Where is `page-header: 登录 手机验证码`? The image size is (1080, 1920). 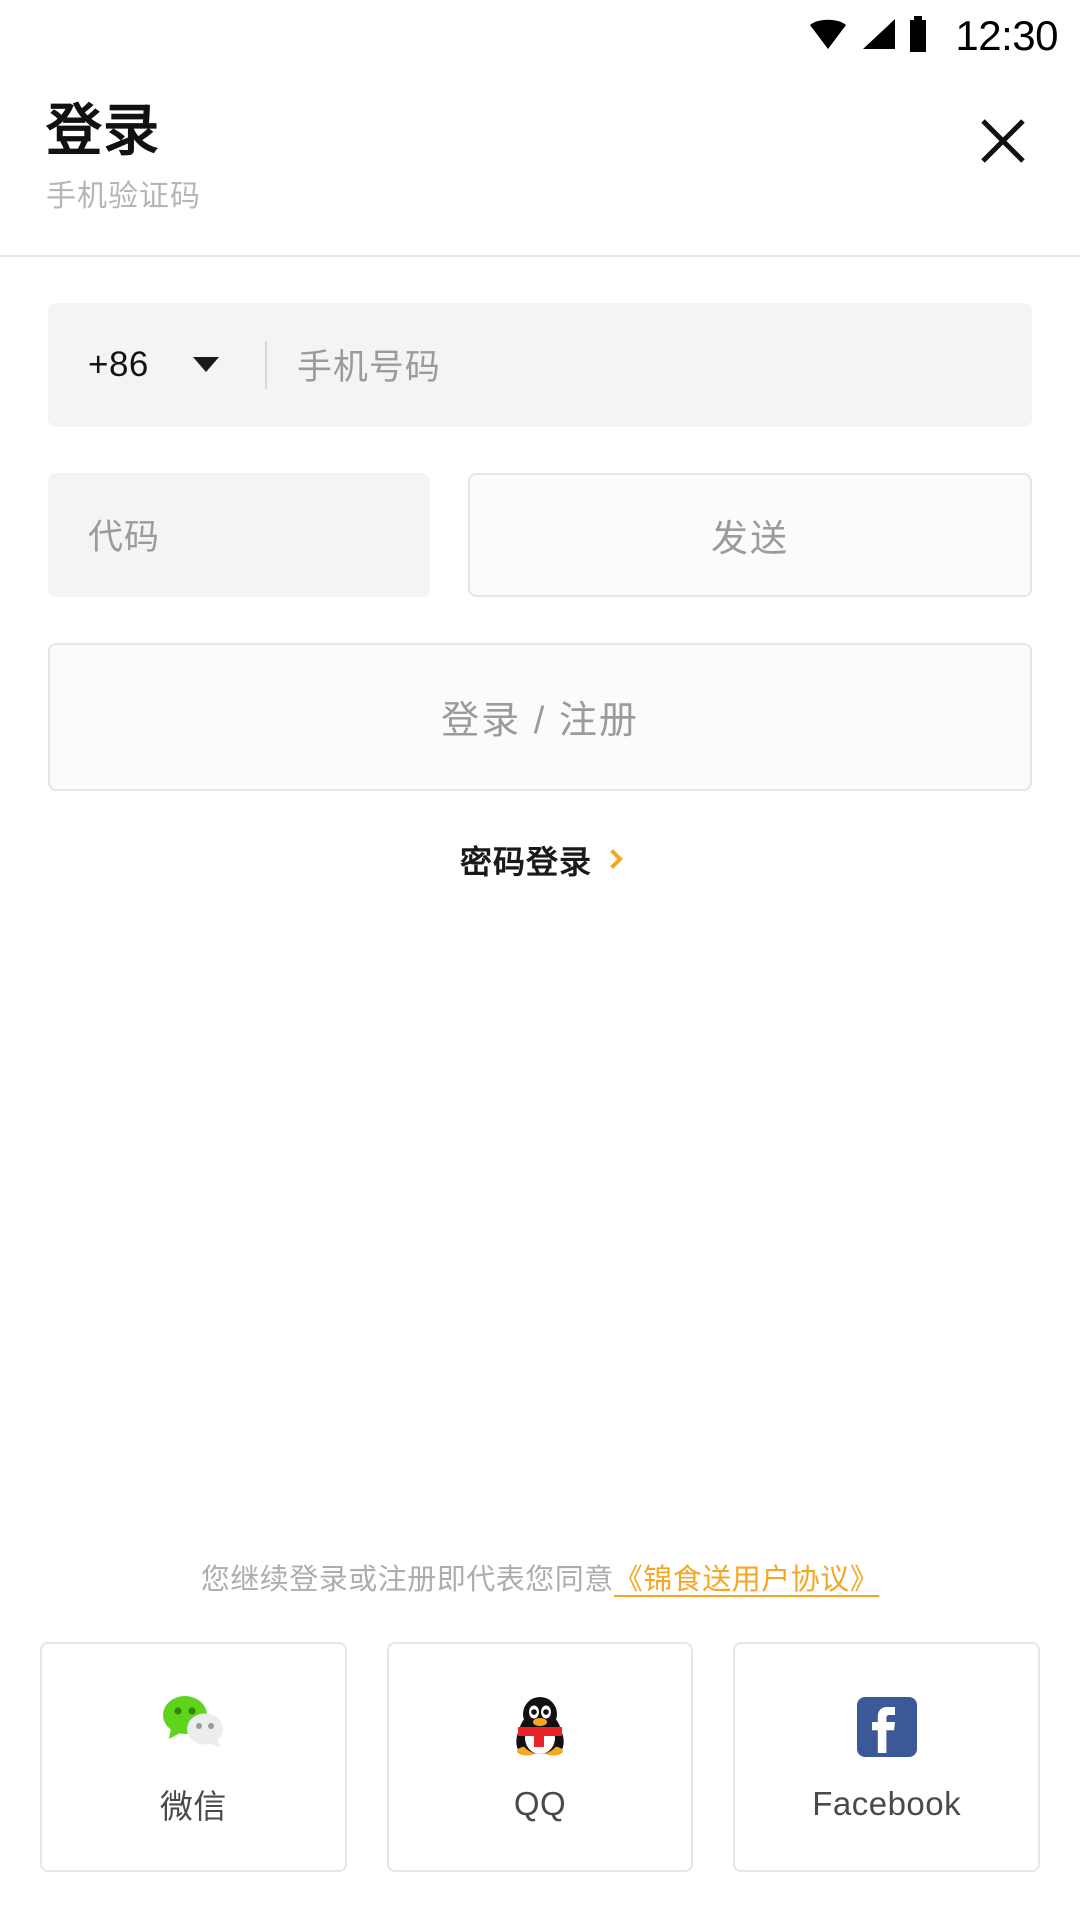 page-header: 登录 手机验证码 is located at coordinates (540, 143).